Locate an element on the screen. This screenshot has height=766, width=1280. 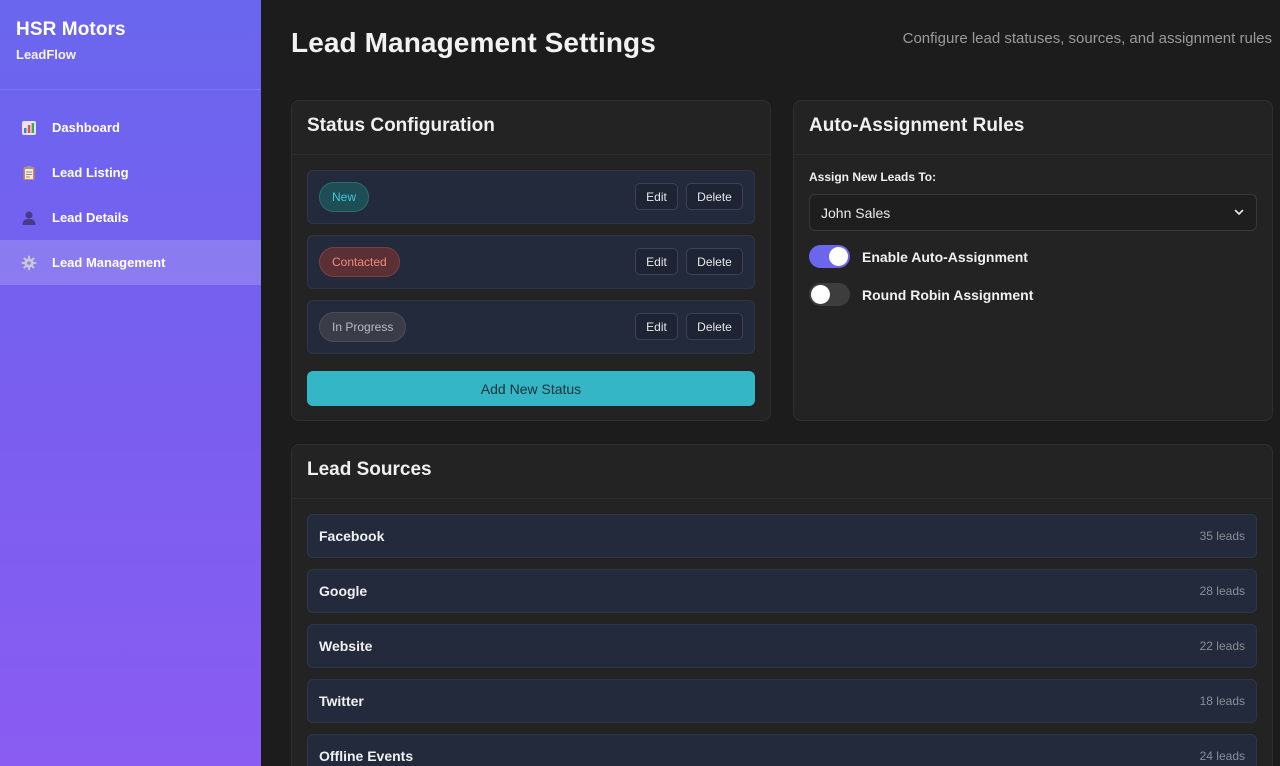
sidebar-item-lead-management: Lead Management is located at coordinates (130, 262).